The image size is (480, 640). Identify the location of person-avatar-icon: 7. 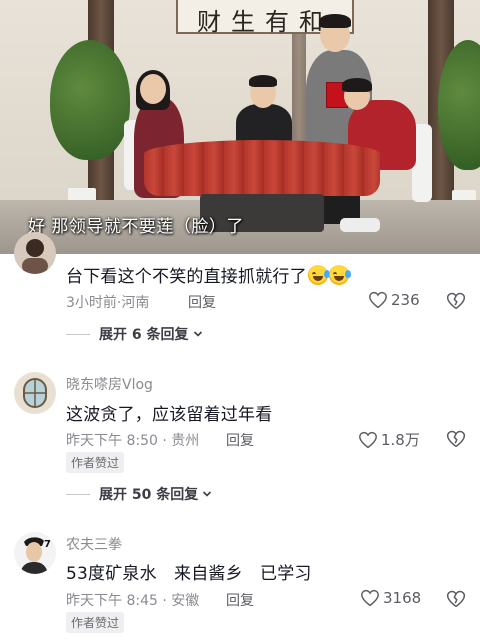
(35, 553).